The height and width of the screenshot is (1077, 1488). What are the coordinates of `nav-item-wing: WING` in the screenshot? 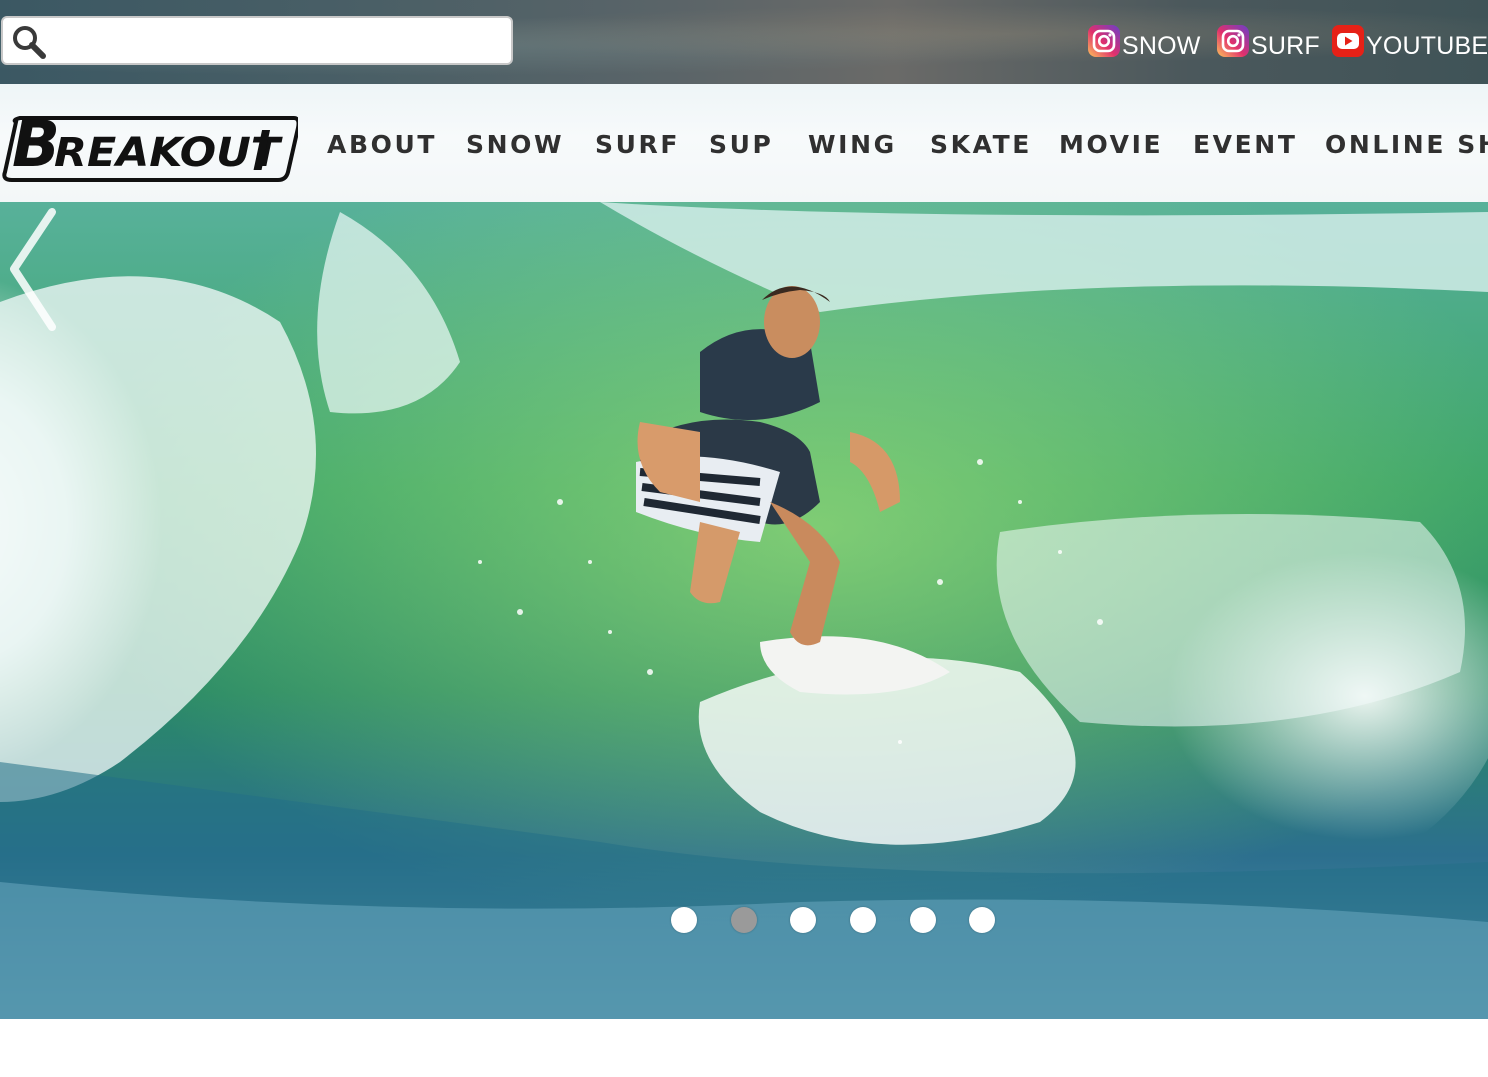 It's located at (852, 150).